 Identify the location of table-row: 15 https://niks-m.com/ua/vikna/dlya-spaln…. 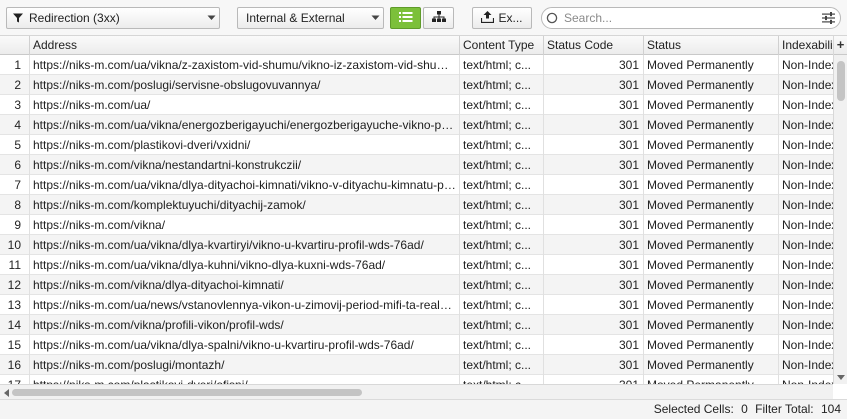
(416, 345).